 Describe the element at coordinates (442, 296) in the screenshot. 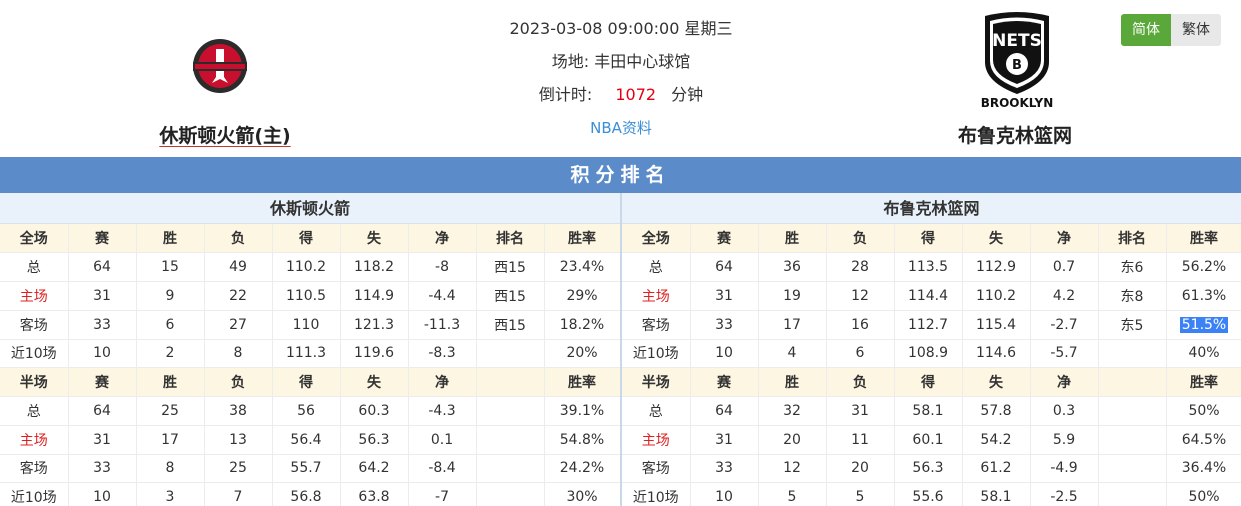

I see `table-cell: -4.4` at that location.